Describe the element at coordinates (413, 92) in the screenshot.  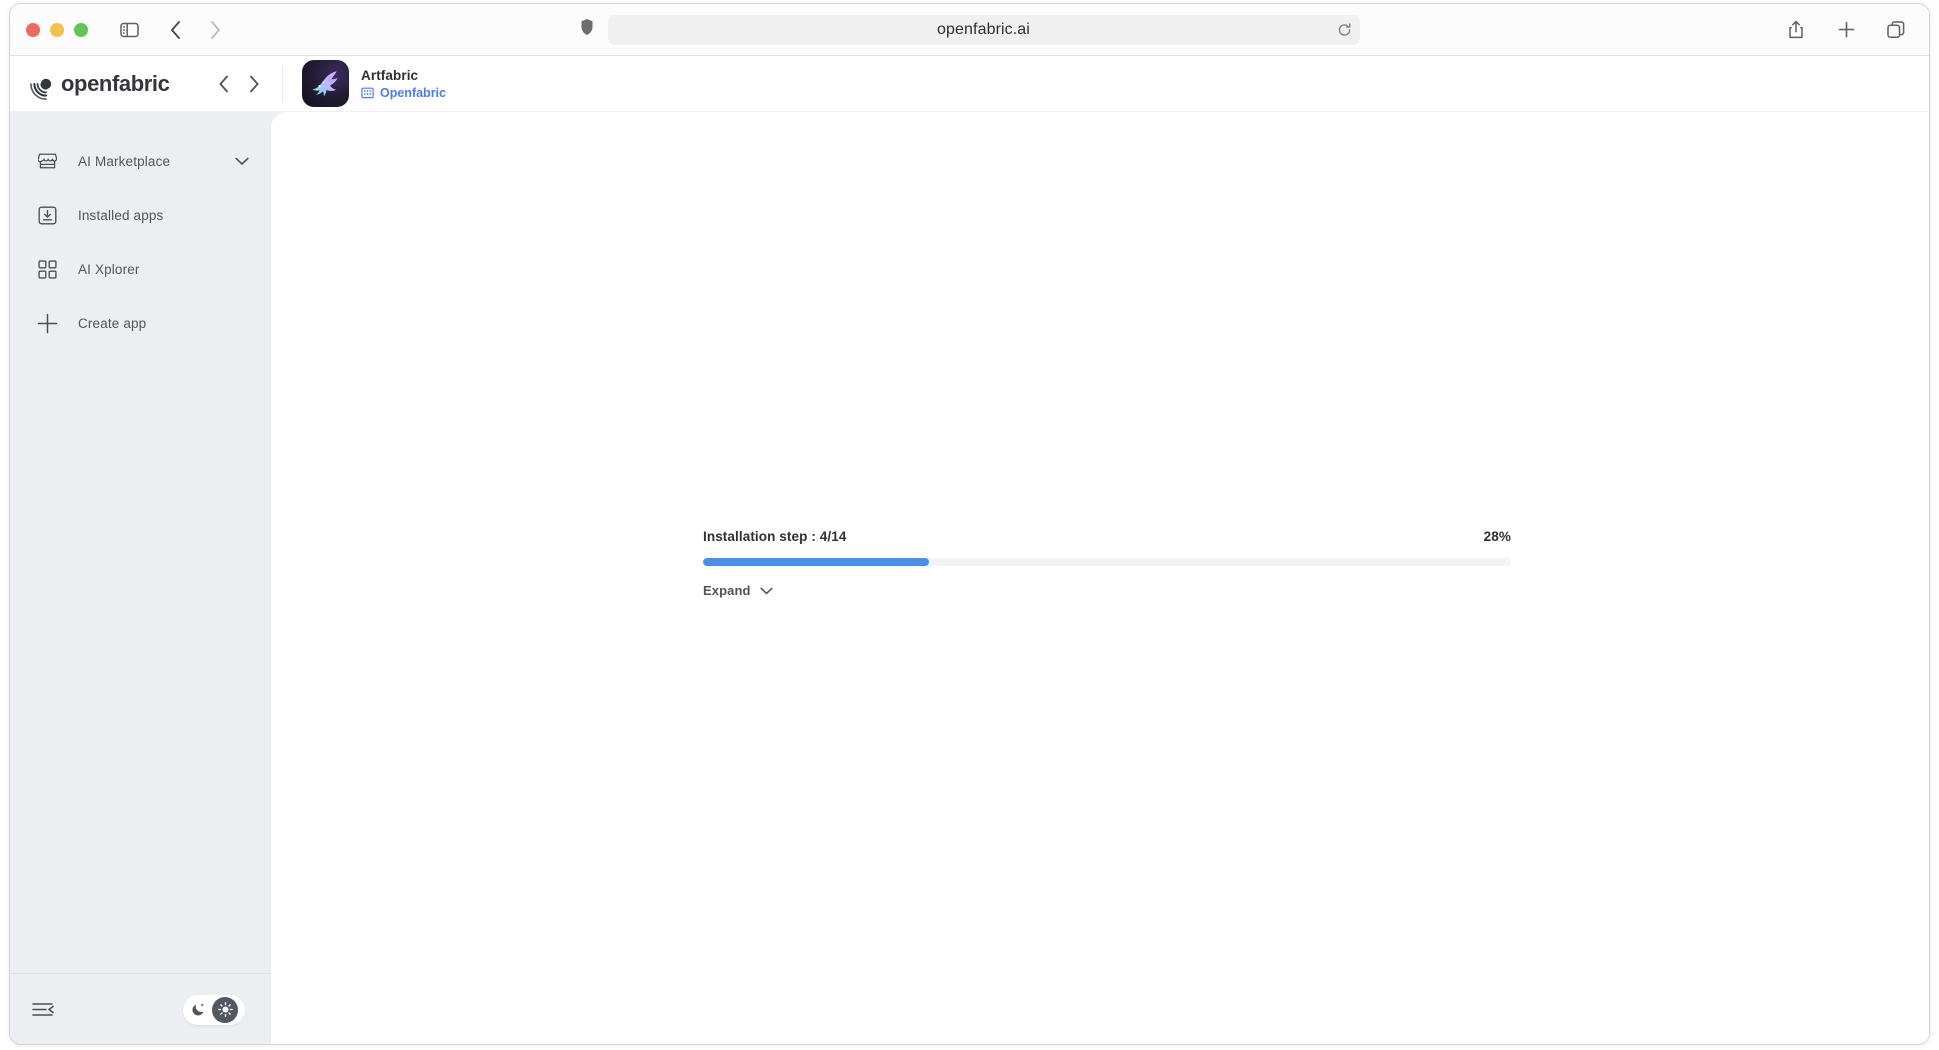
I see `app-publisher-name: Openfabric` at that location.